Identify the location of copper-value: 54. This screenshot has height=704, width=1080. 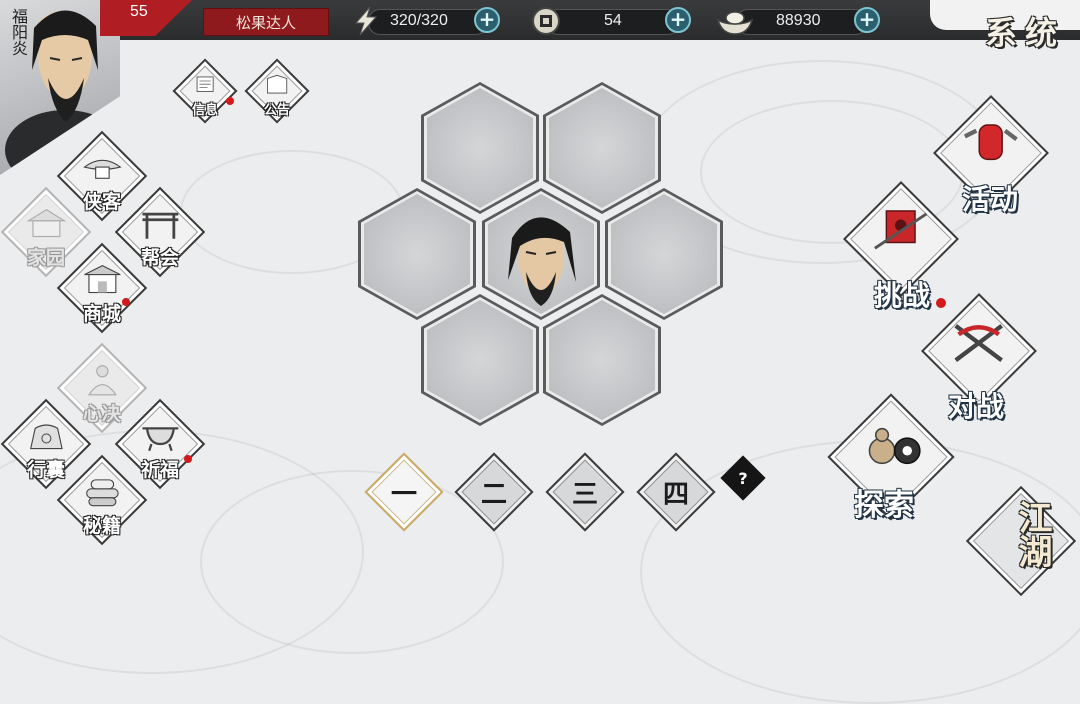
(613, 20).